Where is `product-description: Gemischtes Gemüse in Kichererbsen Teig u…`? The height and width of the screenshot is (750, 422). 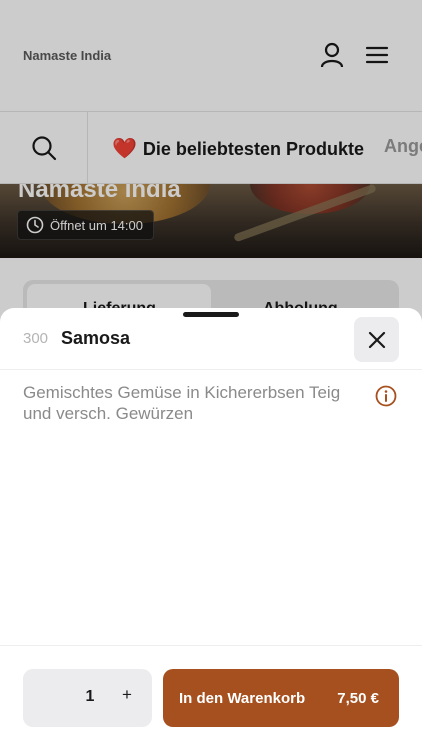 product-description: Gemischtes Gemüse in Kichererbsen Teig u… is located at coordinates (182, 403).